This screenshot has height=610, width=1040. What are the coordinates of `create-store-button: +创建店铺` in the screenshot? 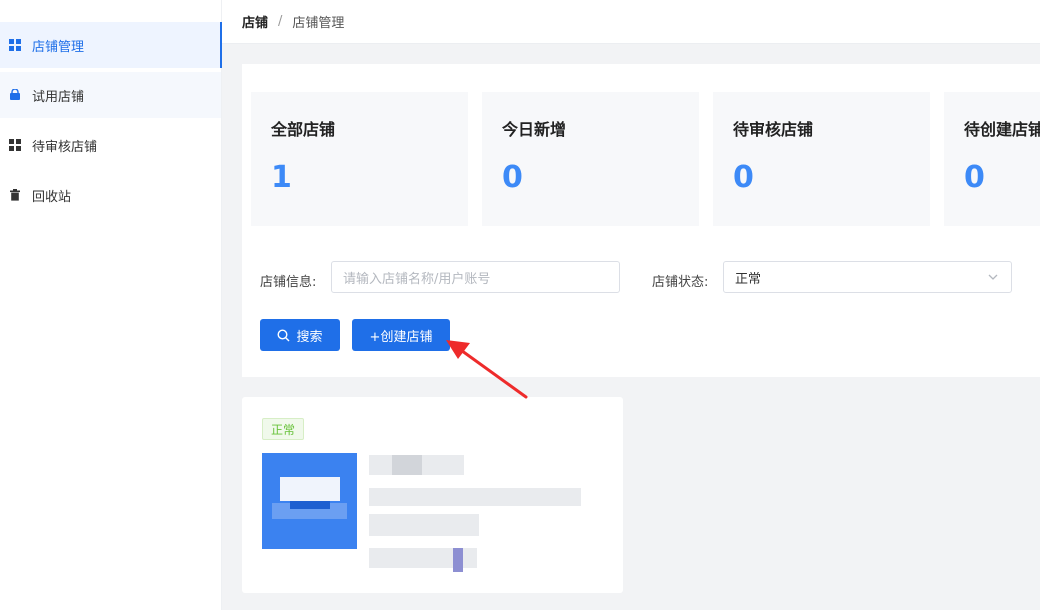 It's located at (401, 335).